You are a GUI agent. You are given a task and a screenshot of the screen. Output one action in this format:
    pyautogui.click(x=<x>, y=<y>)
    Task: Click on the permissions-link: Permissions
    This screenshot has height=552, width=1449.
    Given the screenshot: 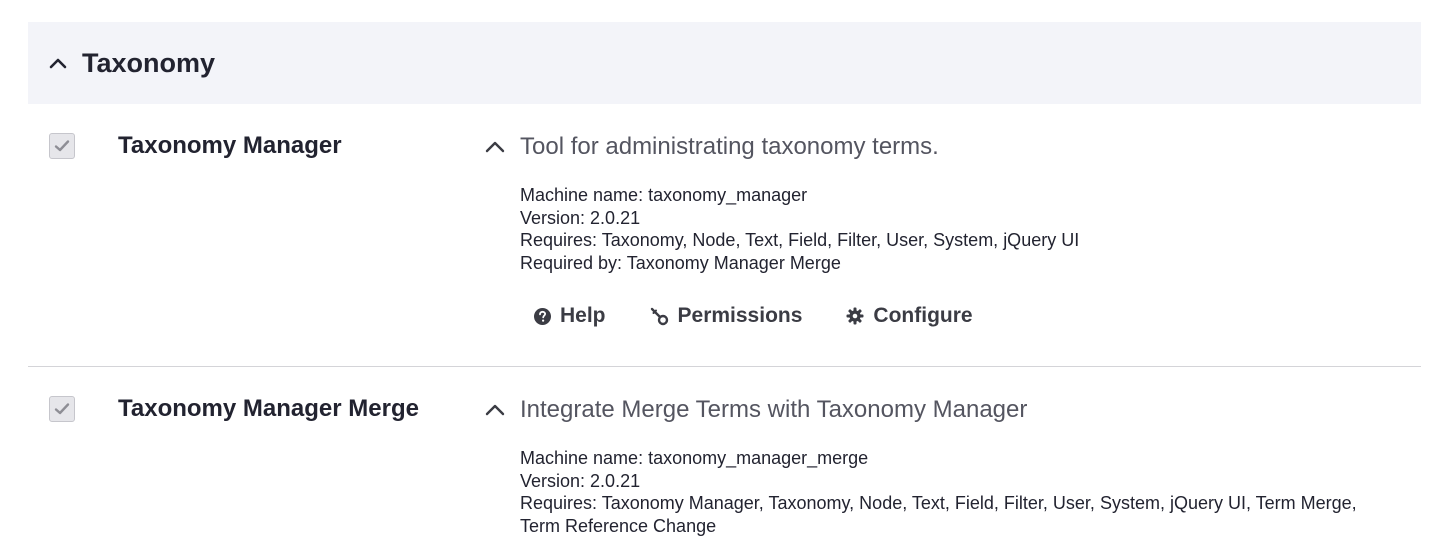 What is the action you would take?
    pyautogui.click(x=726, y=316)
    